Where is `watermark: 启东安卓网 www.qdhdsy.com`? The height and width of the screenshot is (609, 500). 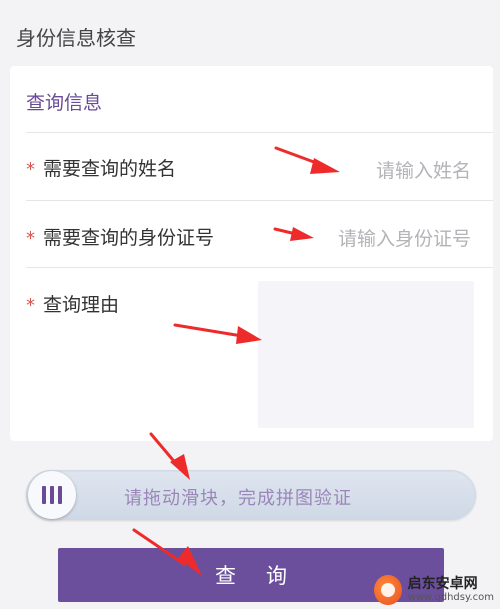
watermark: 启东安卓网 www.qdhdsy.com is located at coordinates (434, 590).